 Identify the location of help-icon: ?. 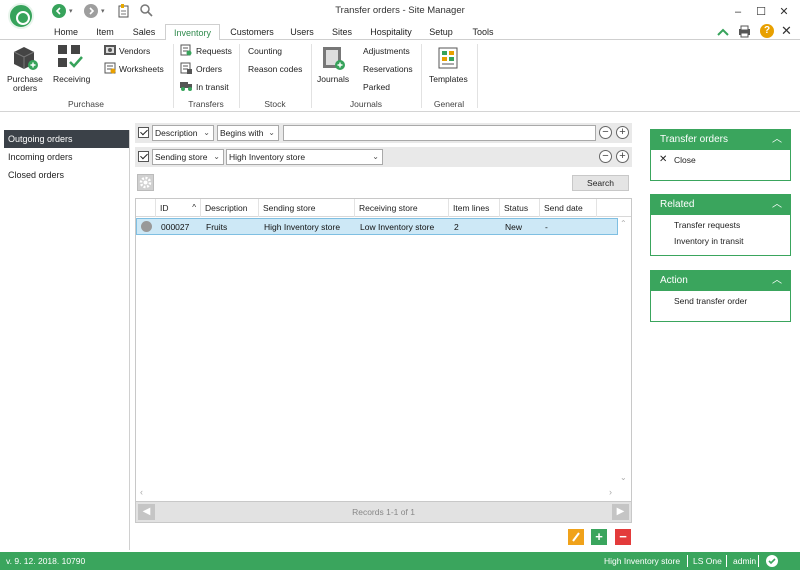
(767, 31).